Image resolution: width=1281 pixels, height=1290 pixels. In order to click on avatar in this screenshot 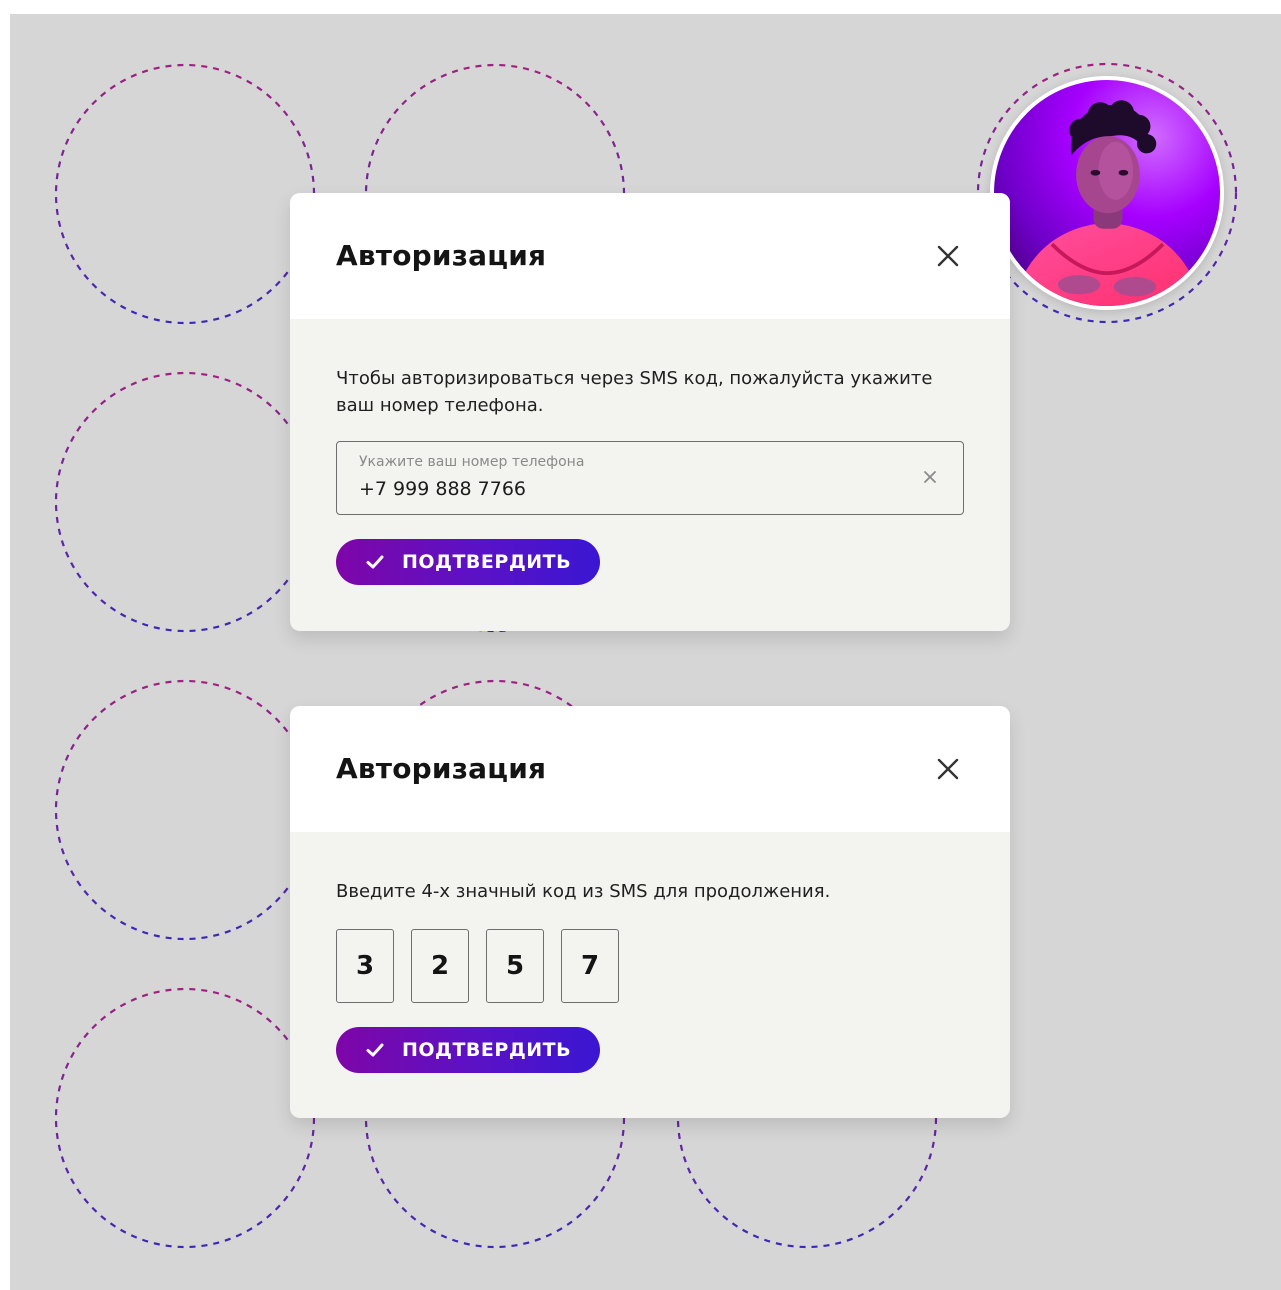, I will do `click(1107, 193)`.